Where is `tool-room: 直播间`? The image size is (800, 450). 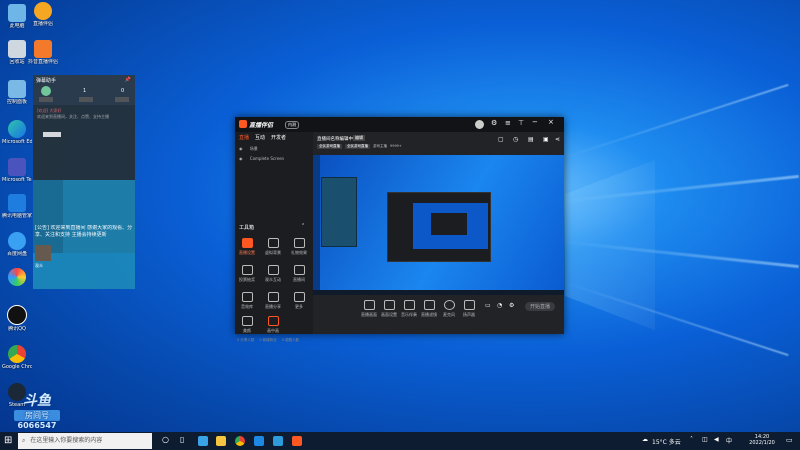 tool-room: 直播间 is located at coordinates (299, 274).